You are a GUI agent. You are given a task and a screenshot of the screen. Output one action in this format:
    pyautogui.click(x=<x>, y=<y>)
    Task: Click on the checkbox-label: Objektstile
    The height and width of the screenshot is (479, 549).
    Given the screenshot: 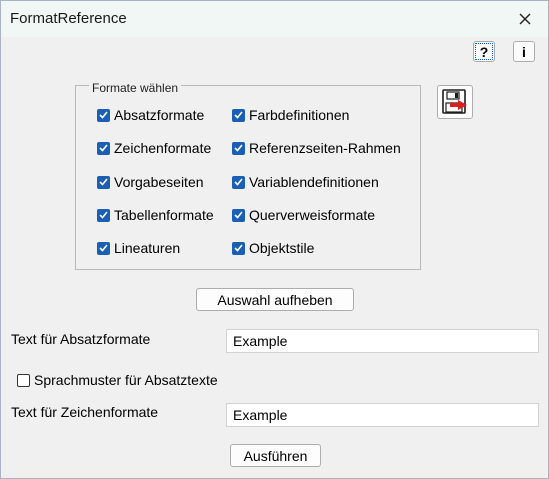 What is the action you would take?
    pyautogui.click(x=282, y=248)
    